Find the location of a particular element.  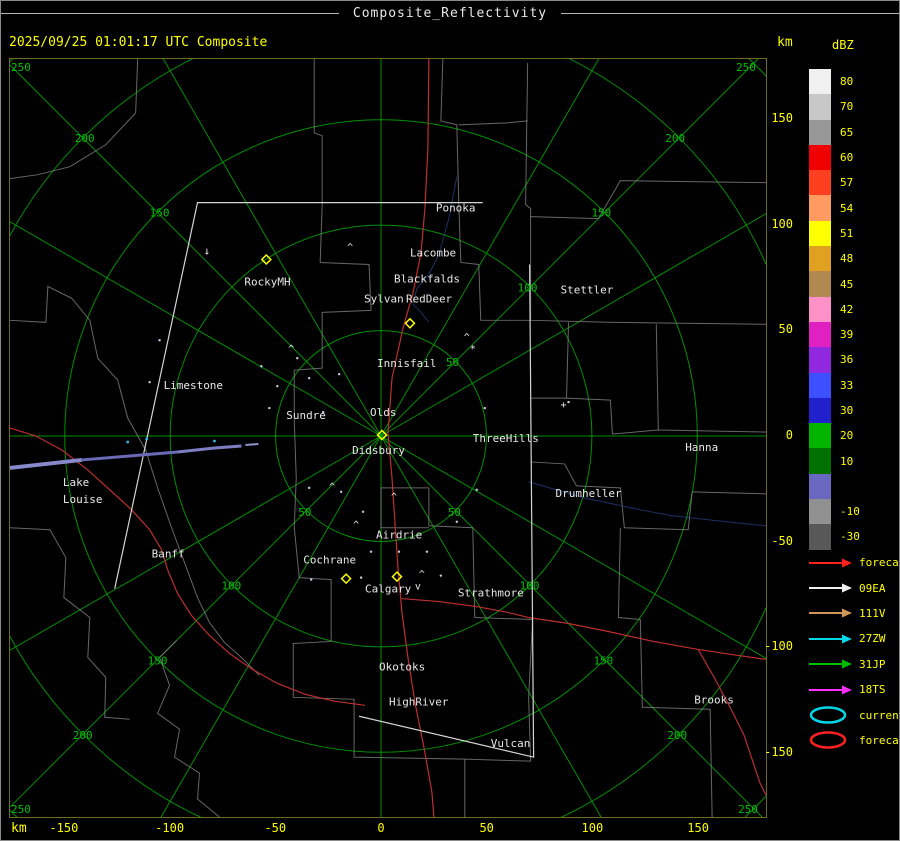

legend-label: forecast is located at coordinates (879, 740).